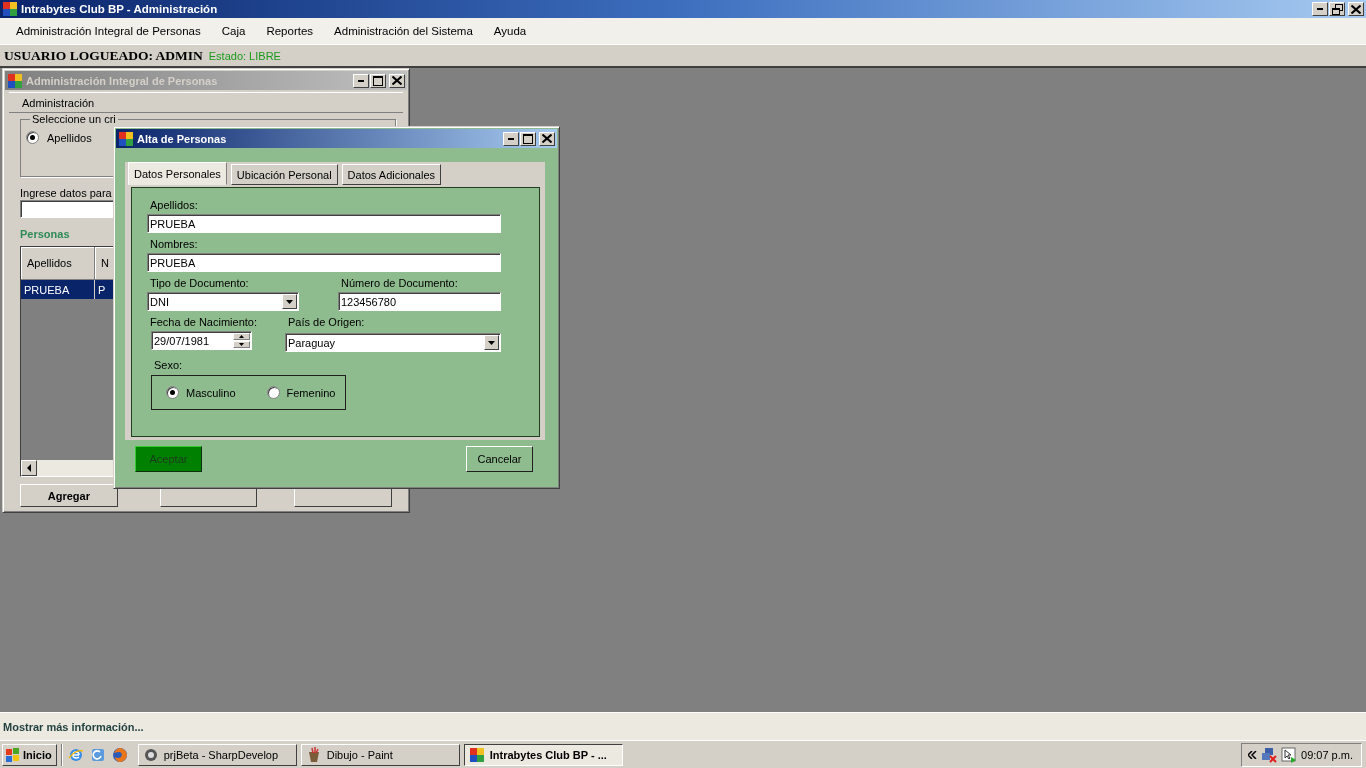 Image resolution: width=1366 pixels, height=768 pixels. Describe the element at coordinates (1327, 754) in the screenshot. I see `clock: 09:07 p.m.` at that location.